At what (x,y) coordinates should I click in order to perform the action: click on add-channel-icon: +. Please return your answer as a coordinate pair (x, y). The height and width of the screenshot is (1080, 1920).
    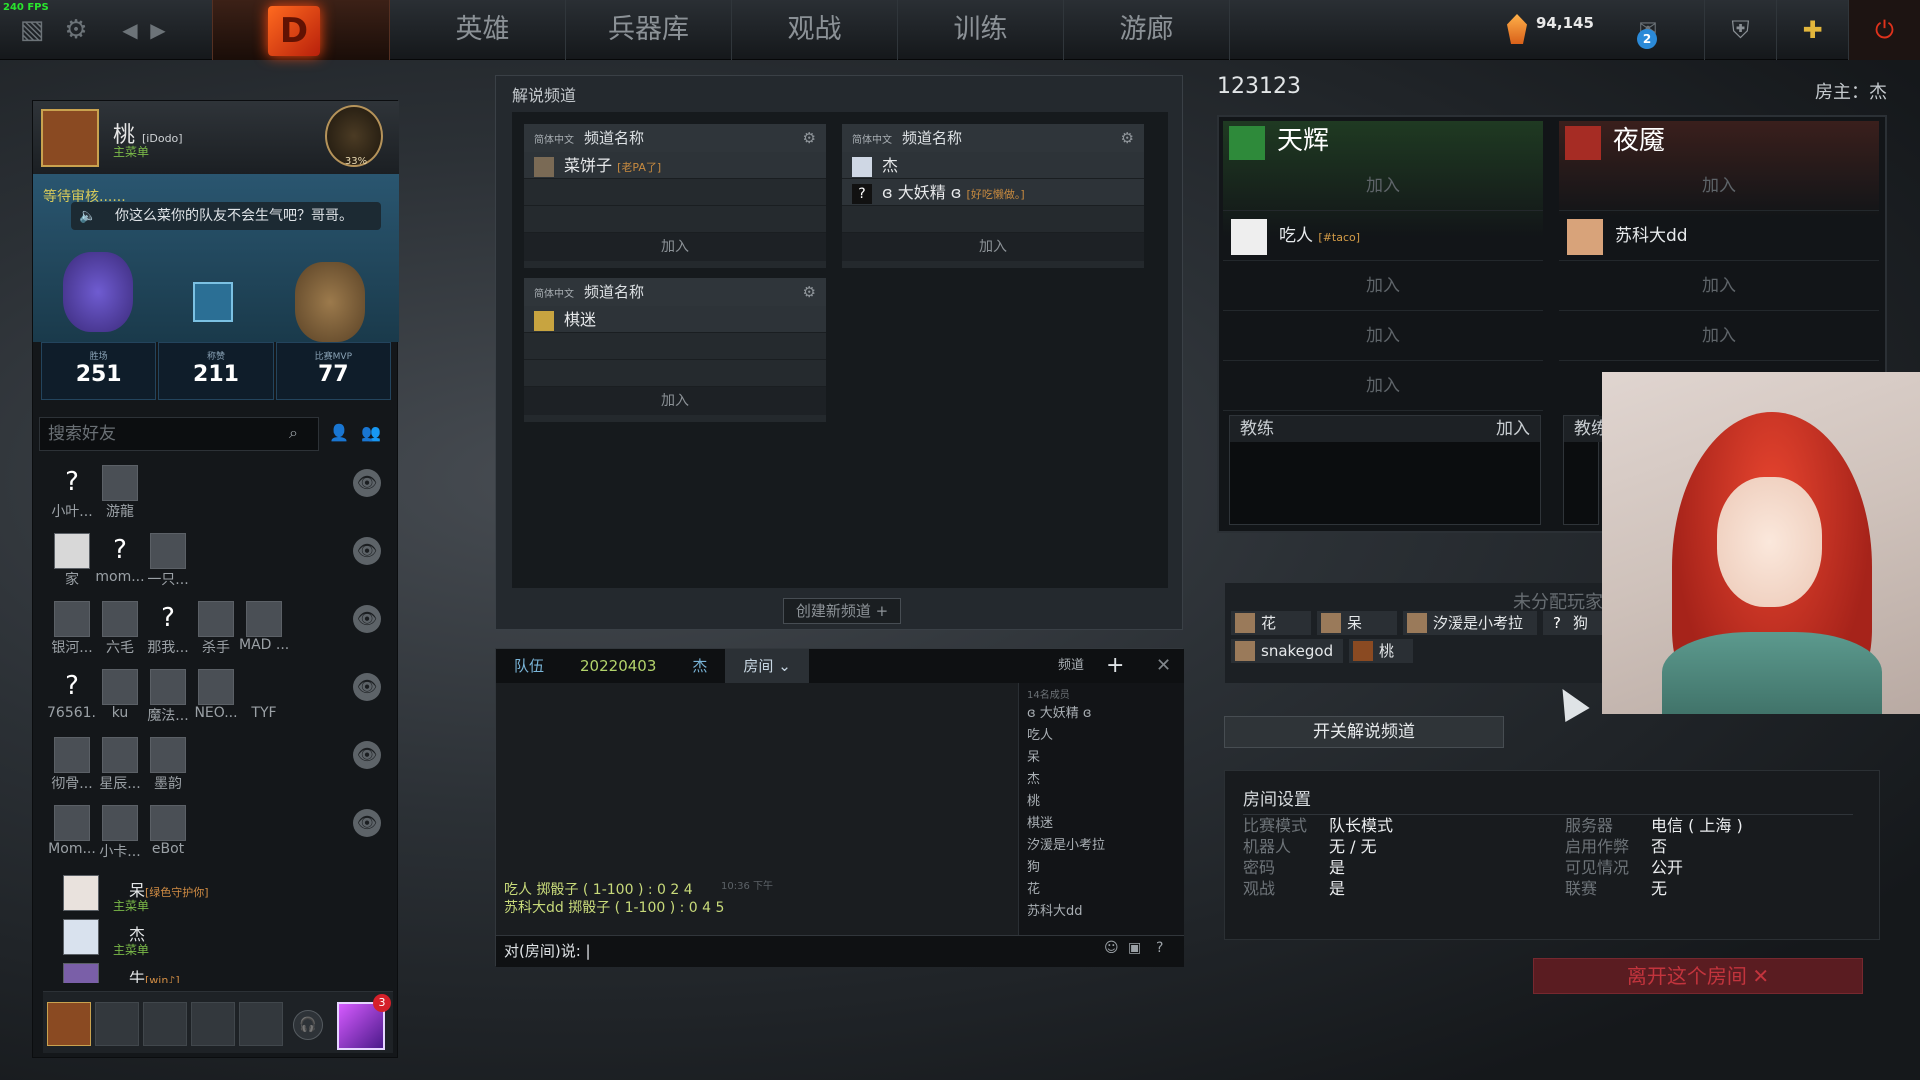
    Looking at the image, I should click on (1115, 666).